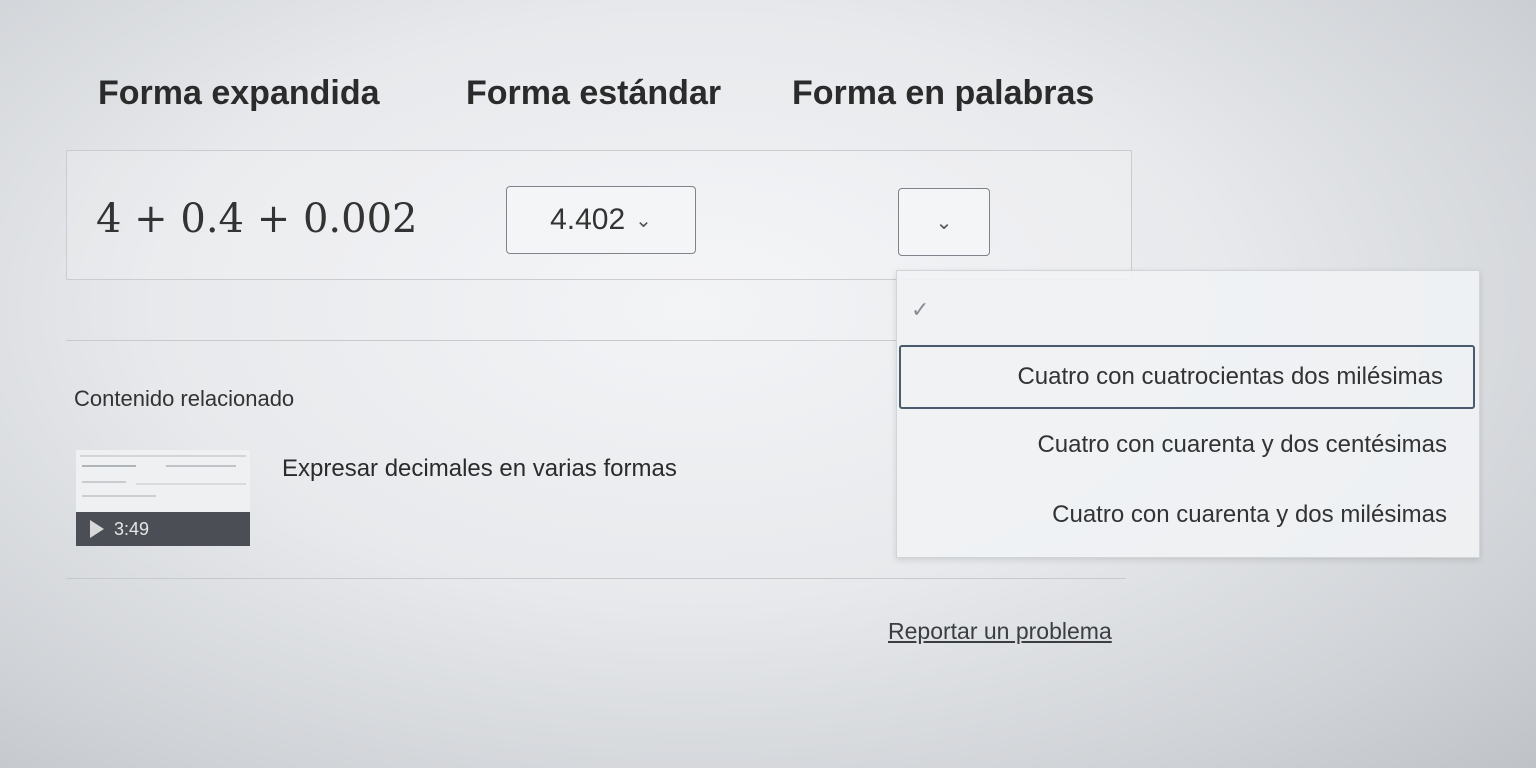 This screenshot has width=1536, height=768. What do you see at coordinates (479, 469) in the screenshot?
I see `video-title-link: Expresar decimales en varias formas` at bounding box center [479, 469].